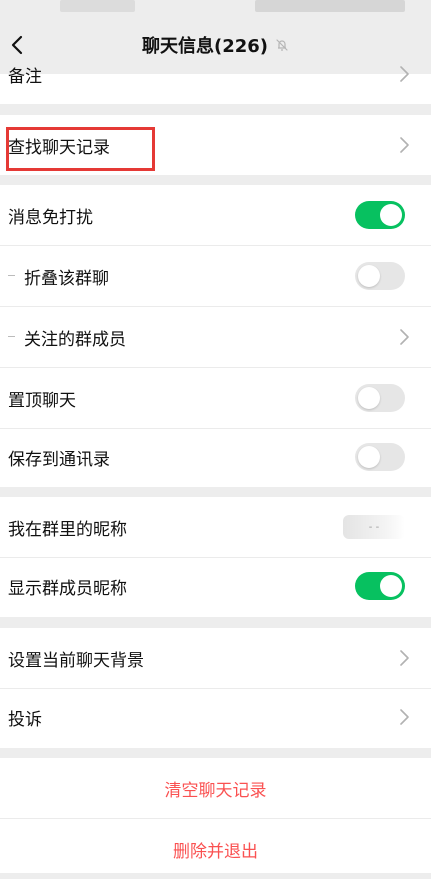 The height and width of the screenshot is (879, 431). Describe the element at coordinates (67, 529) in the screenshot. I see `row-my-nickname-label: 我在群里的昵称` at that location.